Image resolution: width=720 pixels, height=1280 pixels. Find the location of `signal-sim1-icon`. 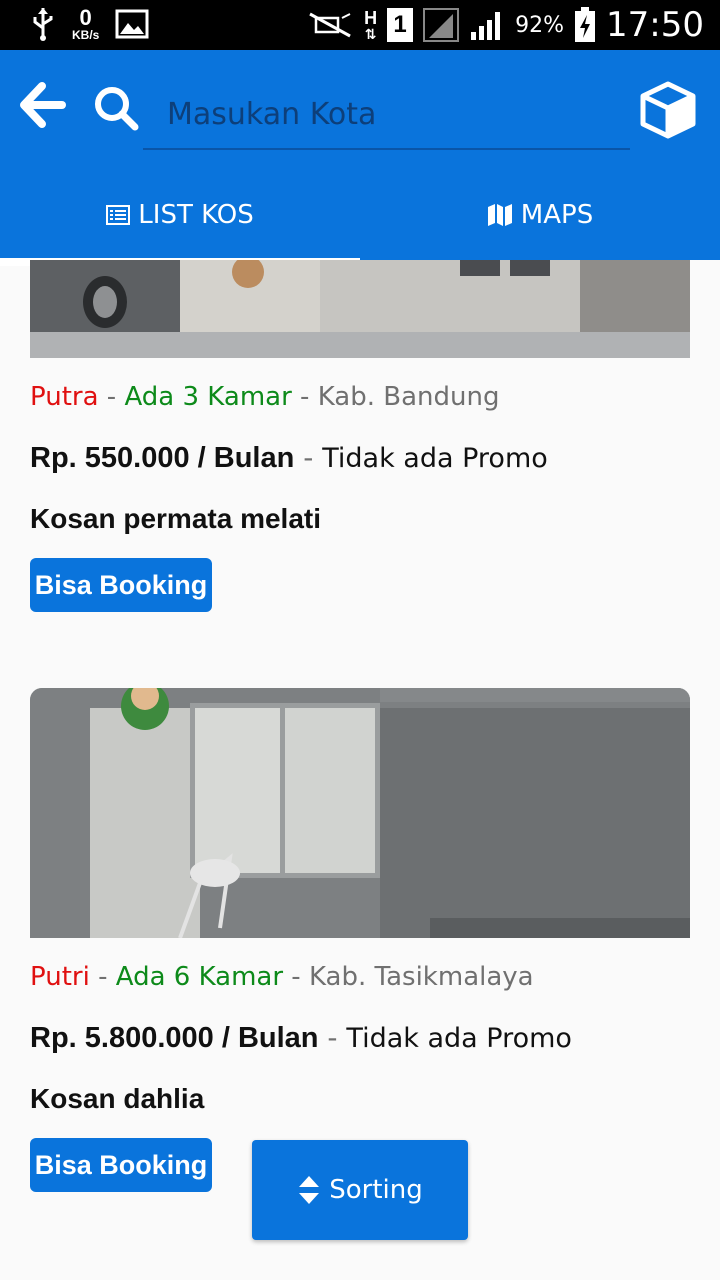

signal-sim1-icon is located at coordinates (441, 25).